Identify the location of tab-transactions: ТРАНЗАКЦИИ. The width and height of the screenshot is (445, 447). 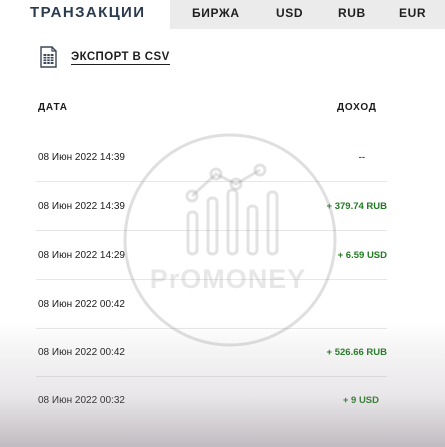
(85, 14).